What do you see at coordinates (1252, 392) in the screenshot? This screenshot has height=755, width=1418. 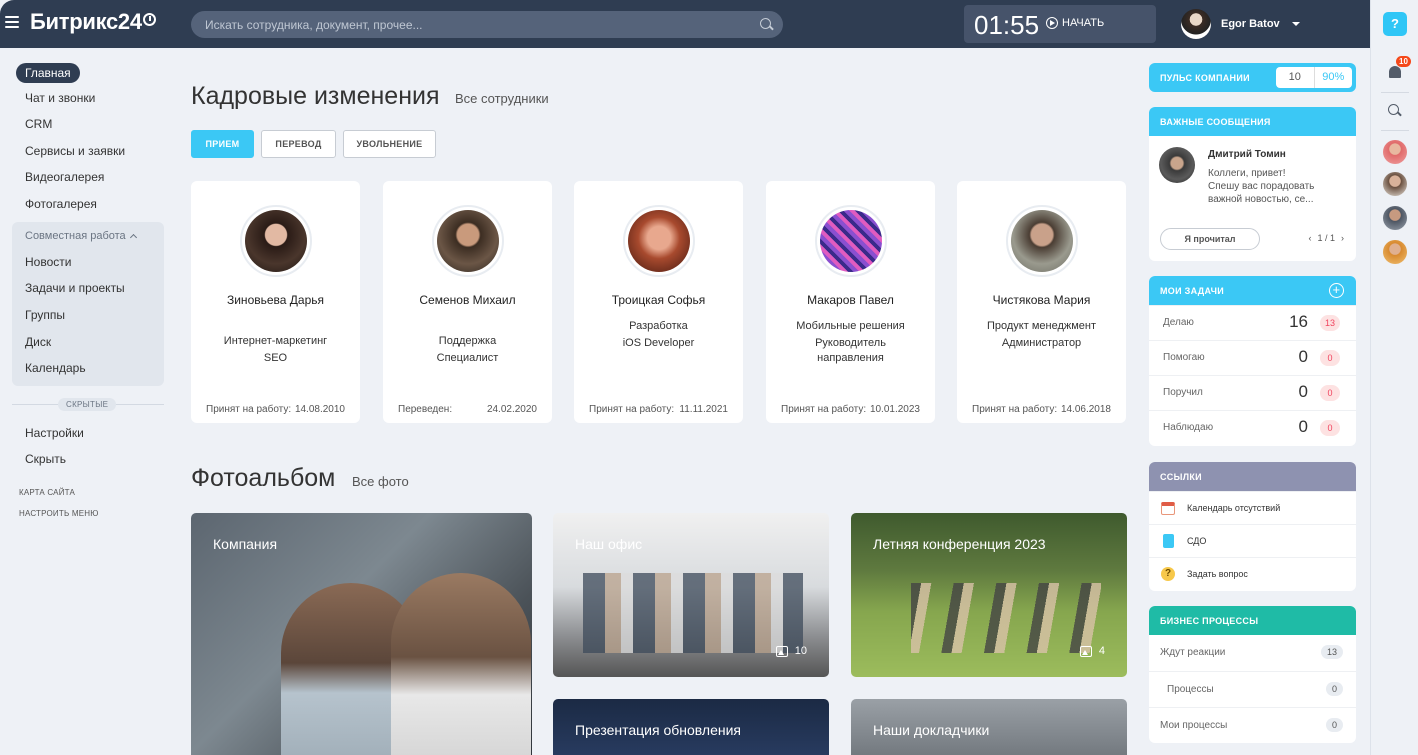 I see `task-row: Поручил 0 0` at bounding box center [1252, 392].